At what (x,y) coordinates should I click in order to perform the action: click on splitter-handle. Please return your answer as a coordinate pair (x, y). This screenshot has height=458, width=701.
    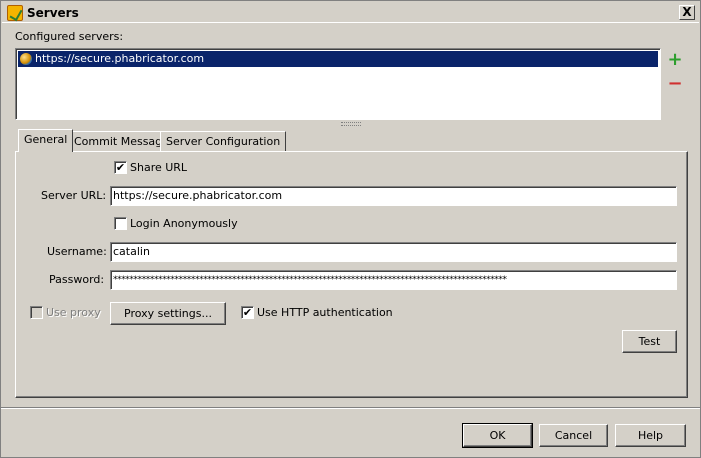
    Looking at the image, I should click on (351, 124).